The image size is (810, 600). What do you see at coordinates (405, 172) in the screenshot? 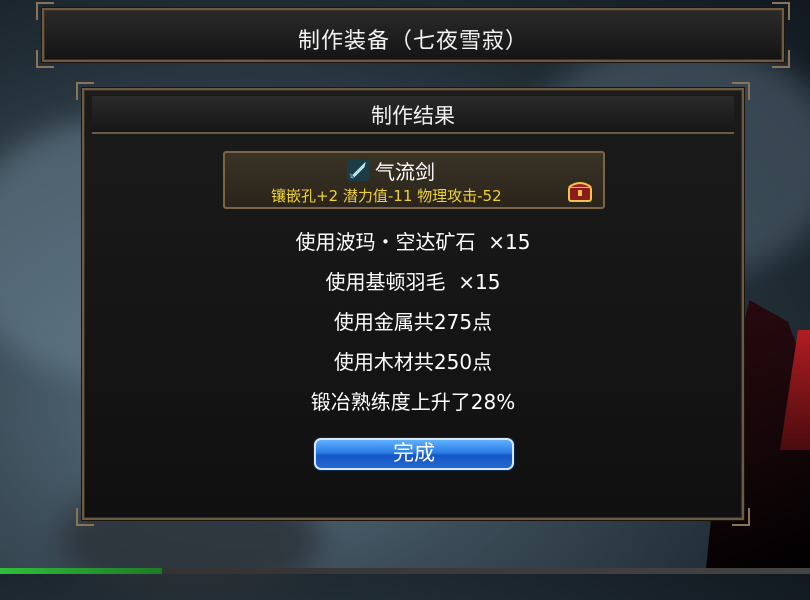
I see `item-name: 气流剑` at bounding box center [405, 172].